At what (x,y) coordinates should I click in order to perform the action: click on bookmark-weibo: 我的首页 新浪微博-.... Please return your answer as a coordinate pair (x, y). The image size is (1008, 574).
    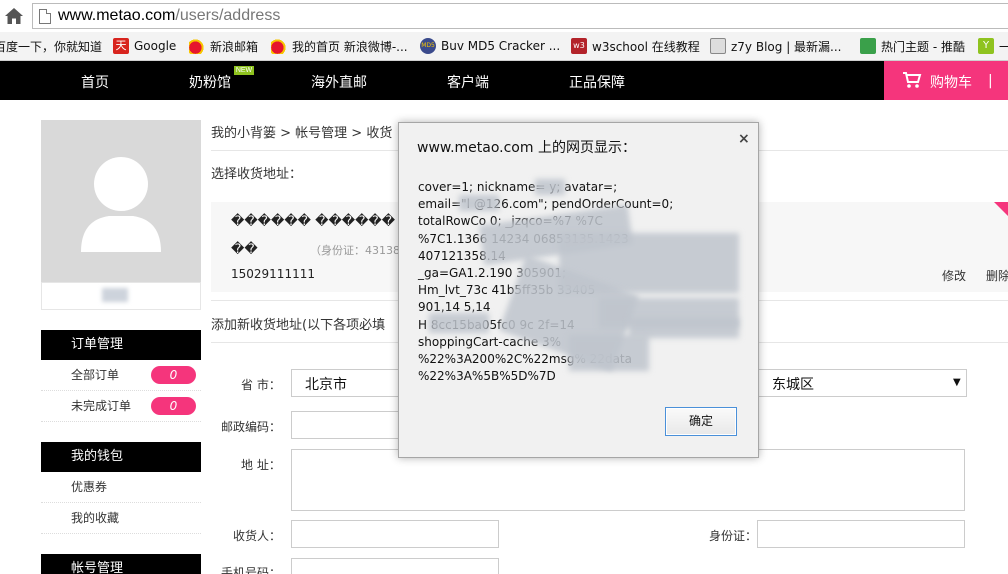
    Looking at the image, I should click on (339, 46).